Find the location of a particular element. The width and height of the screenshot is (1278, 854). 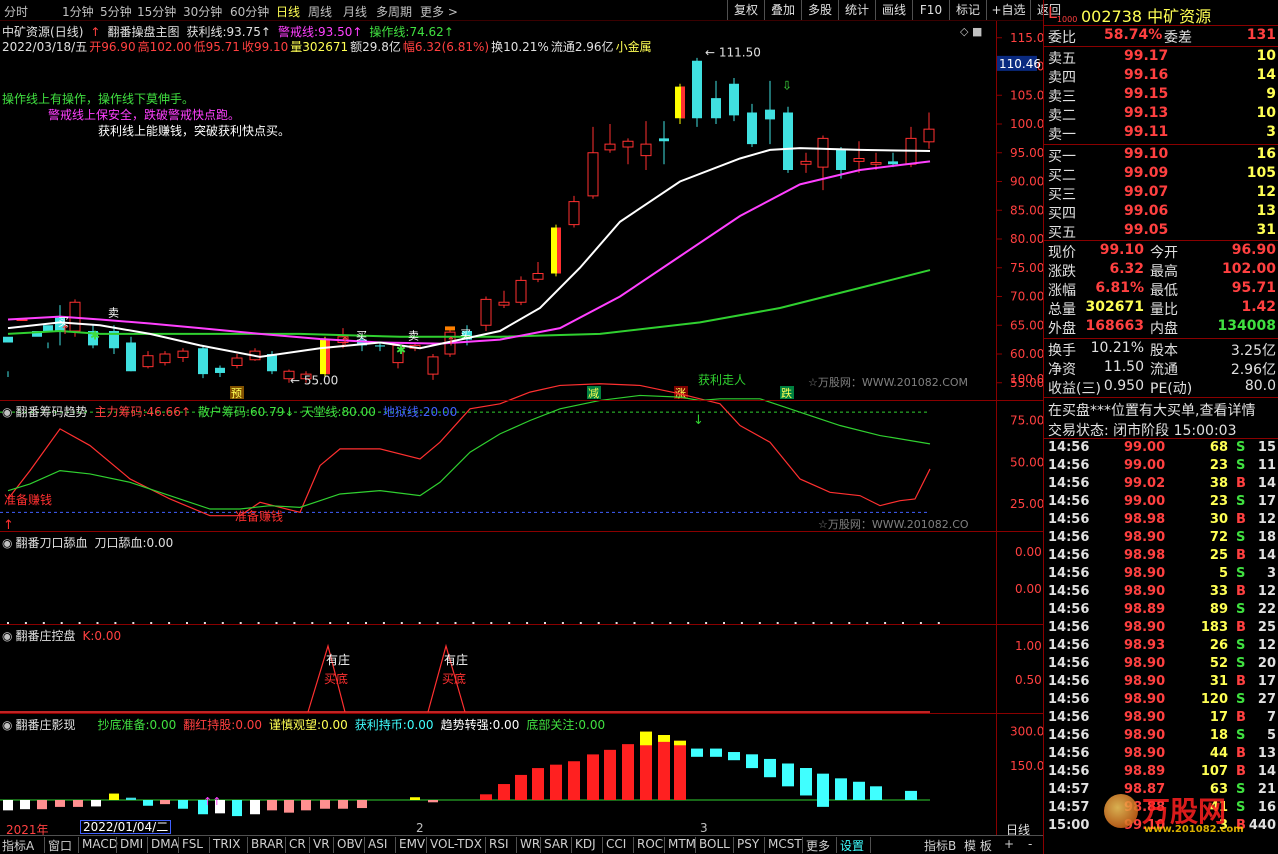

asks-volume: 9 is located at coordinates (1271, 94).